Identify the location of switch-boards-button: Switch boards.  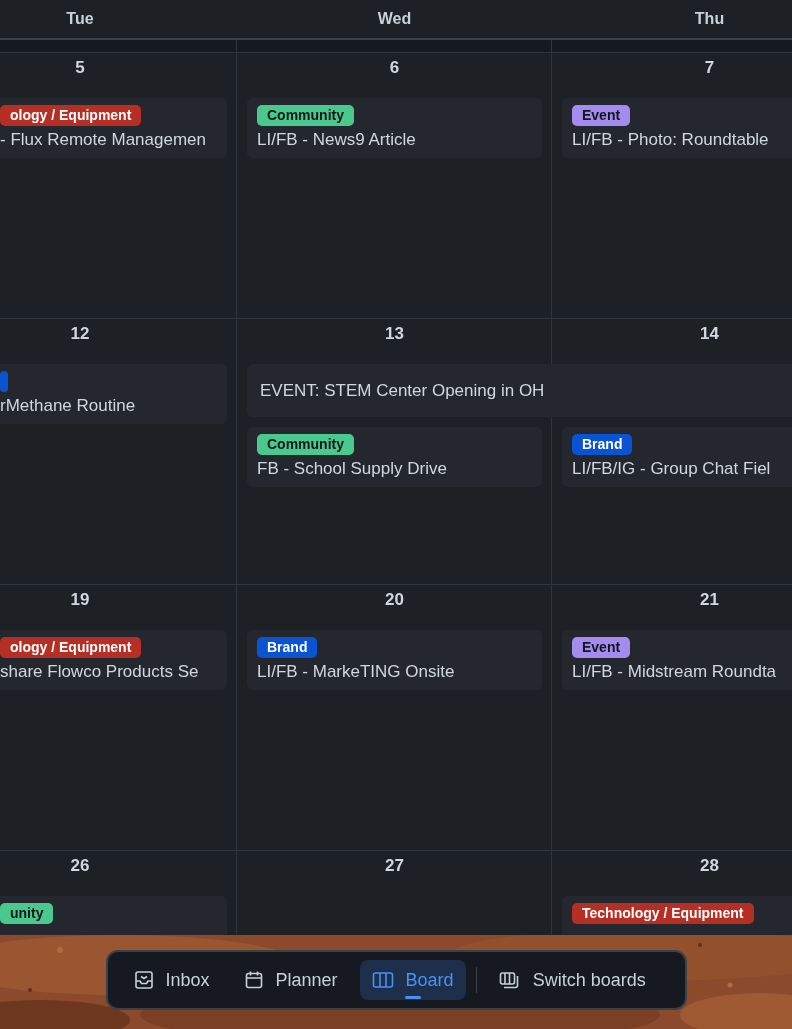
(572, 980).